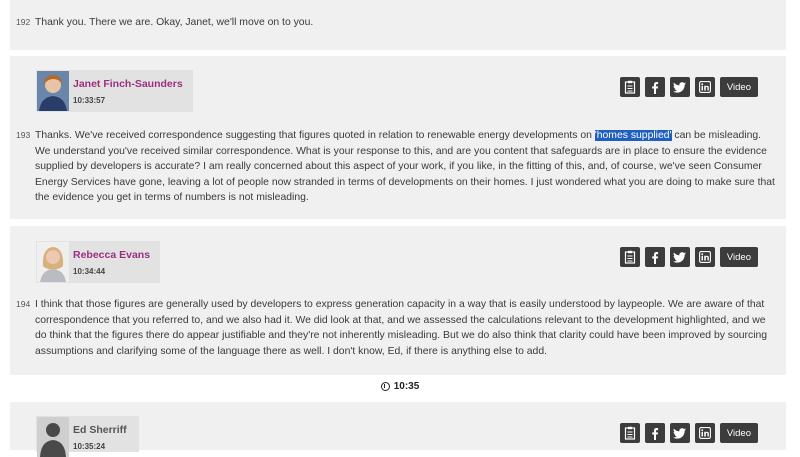  What do you see at coordinates (98, 262) in the screenshot?
I see `speaker-card: Rebecca Evans 10:34:44` at bounding box center [98, 262].